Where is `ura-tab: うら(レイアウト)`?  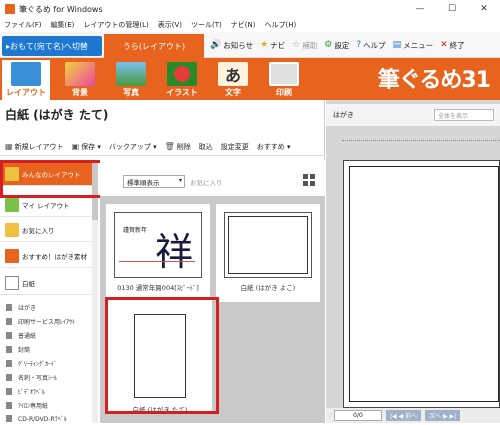 ura-tab: うら(レイアウト) is located at coordinates (154, 46).